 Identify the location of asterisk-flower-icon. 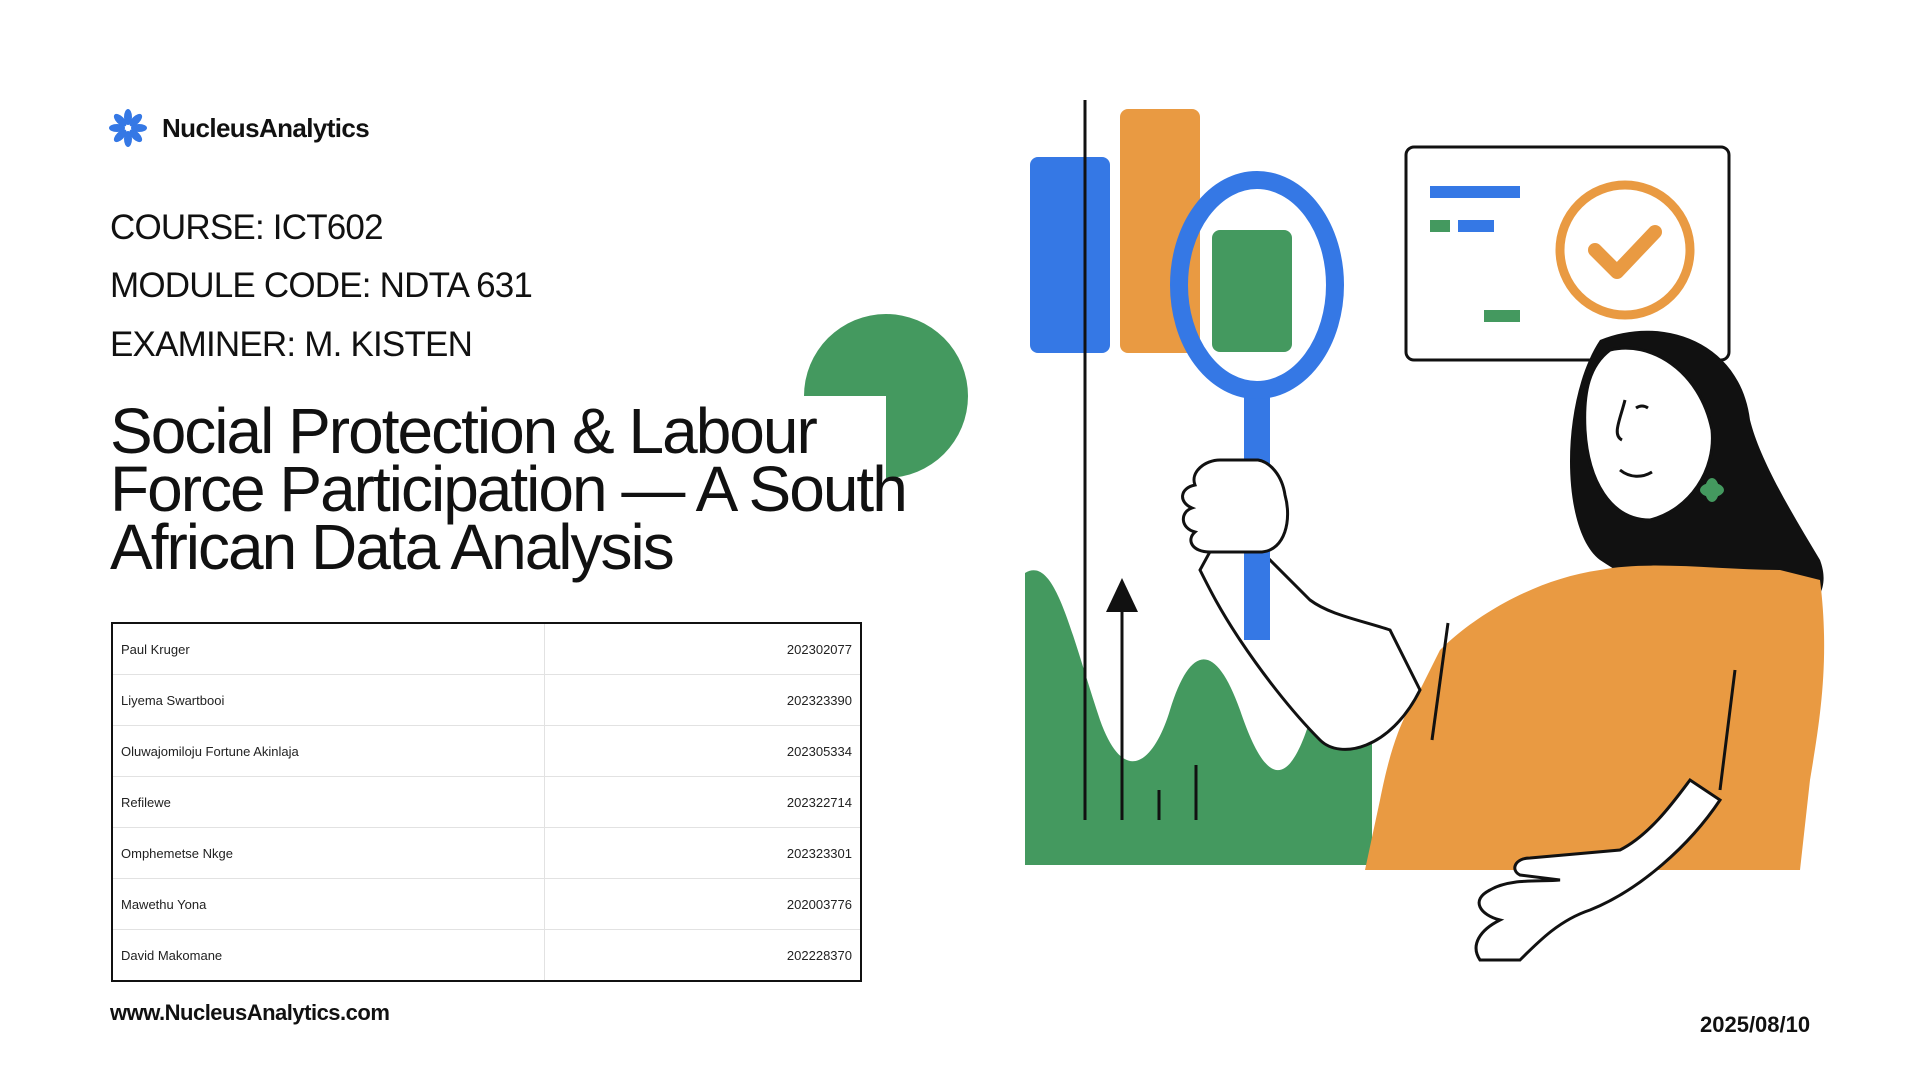
(128, 128).